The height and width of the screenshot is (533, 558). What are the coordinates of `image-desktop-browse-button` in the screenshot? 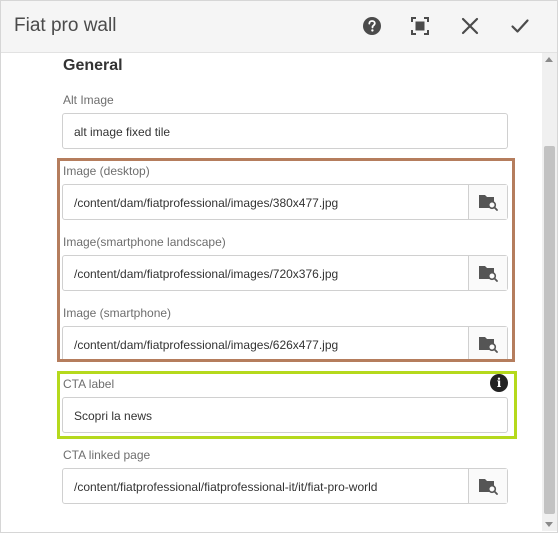 It's located at (487, 202).